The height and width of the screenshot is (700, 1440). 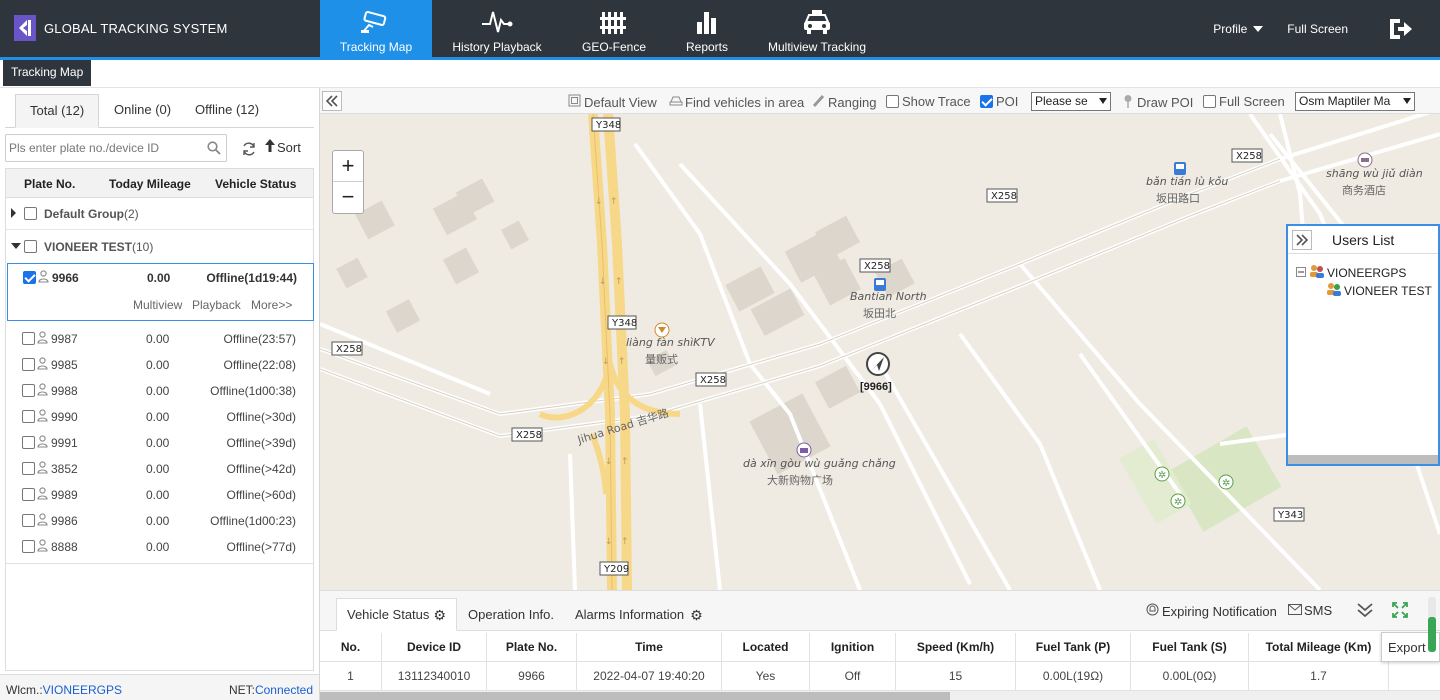 What do you see at coordinates (159, 416) in the screenshot?
I see `vehicle-row: 9990 0.00 Offline(>30d)` at bounding box center [159, 416].